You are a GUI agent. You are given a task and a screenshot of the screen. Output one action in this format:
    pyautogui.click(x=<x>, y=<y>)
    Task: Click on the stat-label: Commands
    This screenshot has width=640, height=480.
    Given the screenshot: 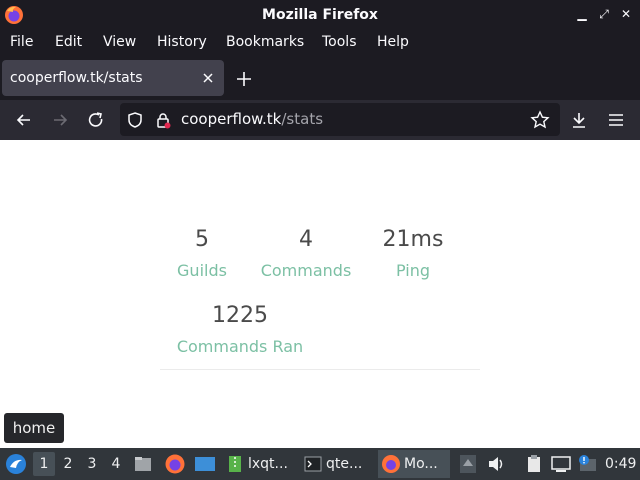 What is the action you would take?
    pyautogui.click(x=306, y=270)
    